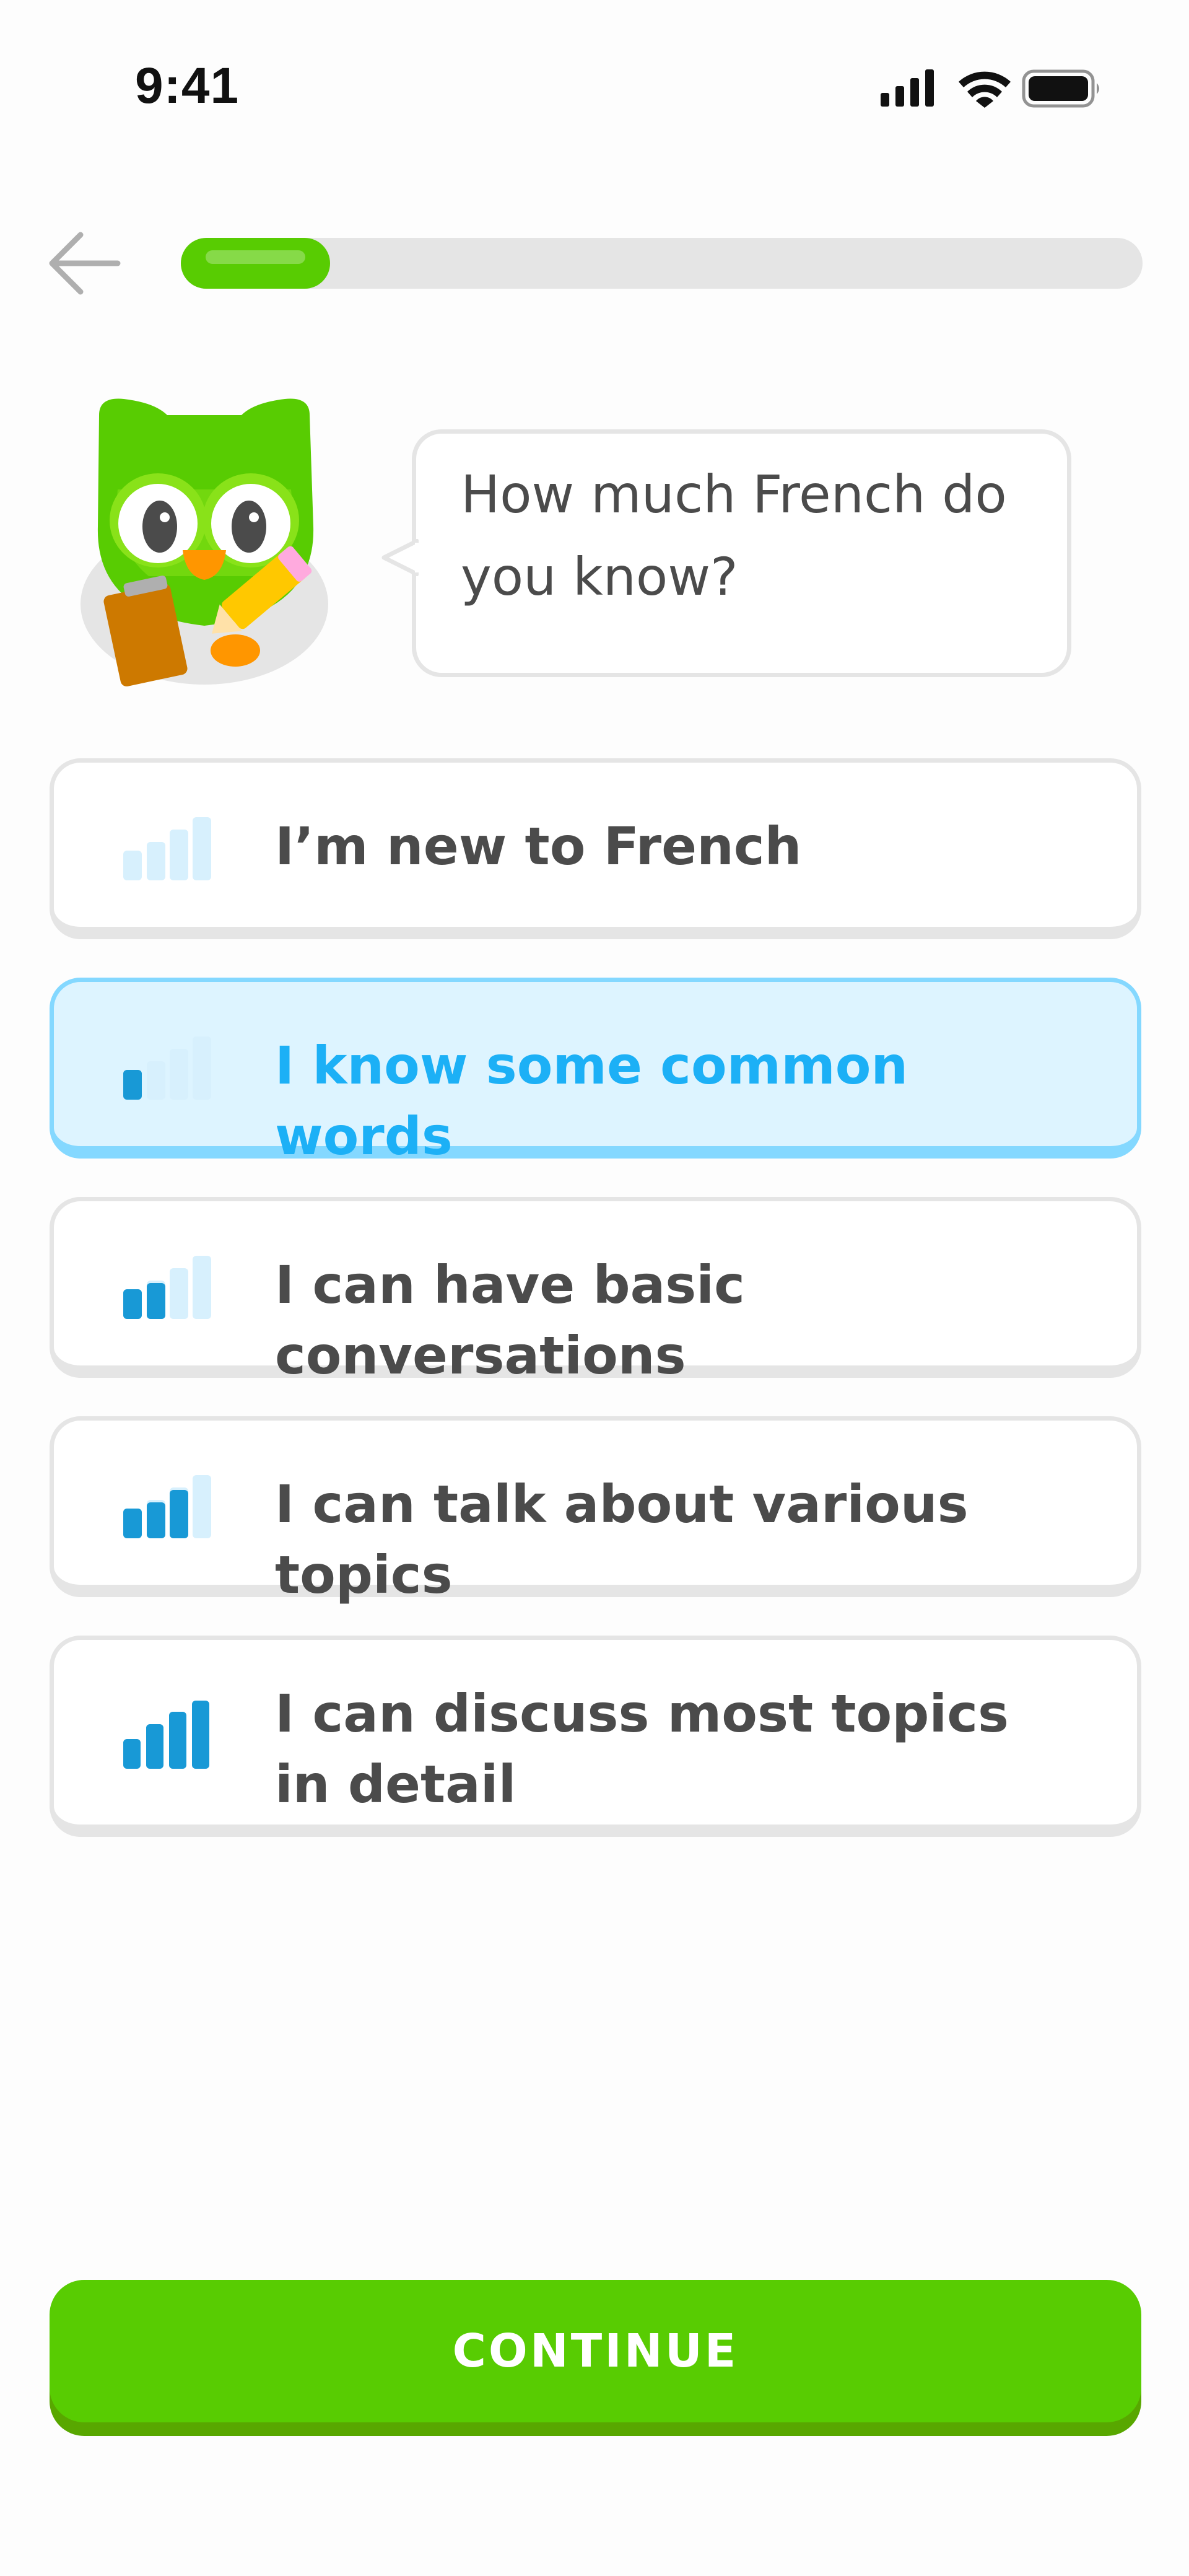  I want to click on question-text: How much French do you know?, so click(734, 535).